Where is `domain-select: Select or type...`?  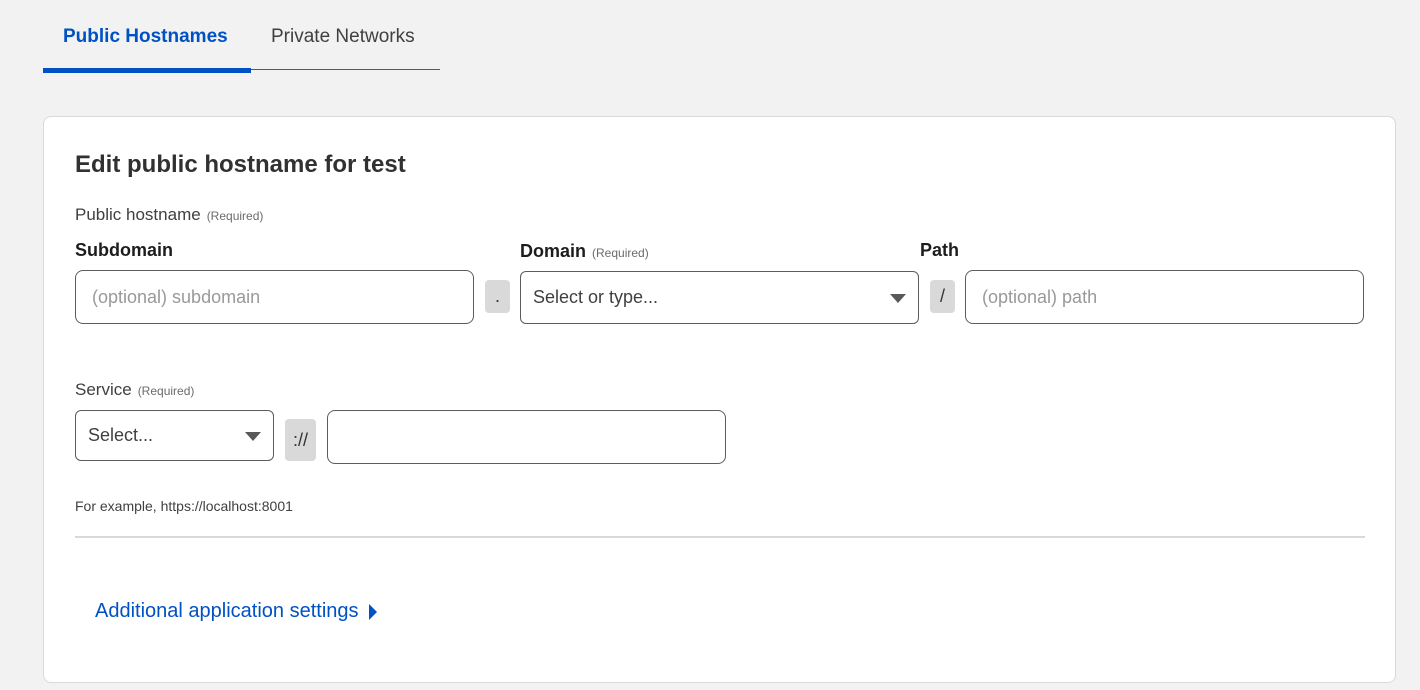 domain-select: Select or type... is located at coordinates (719, 297).